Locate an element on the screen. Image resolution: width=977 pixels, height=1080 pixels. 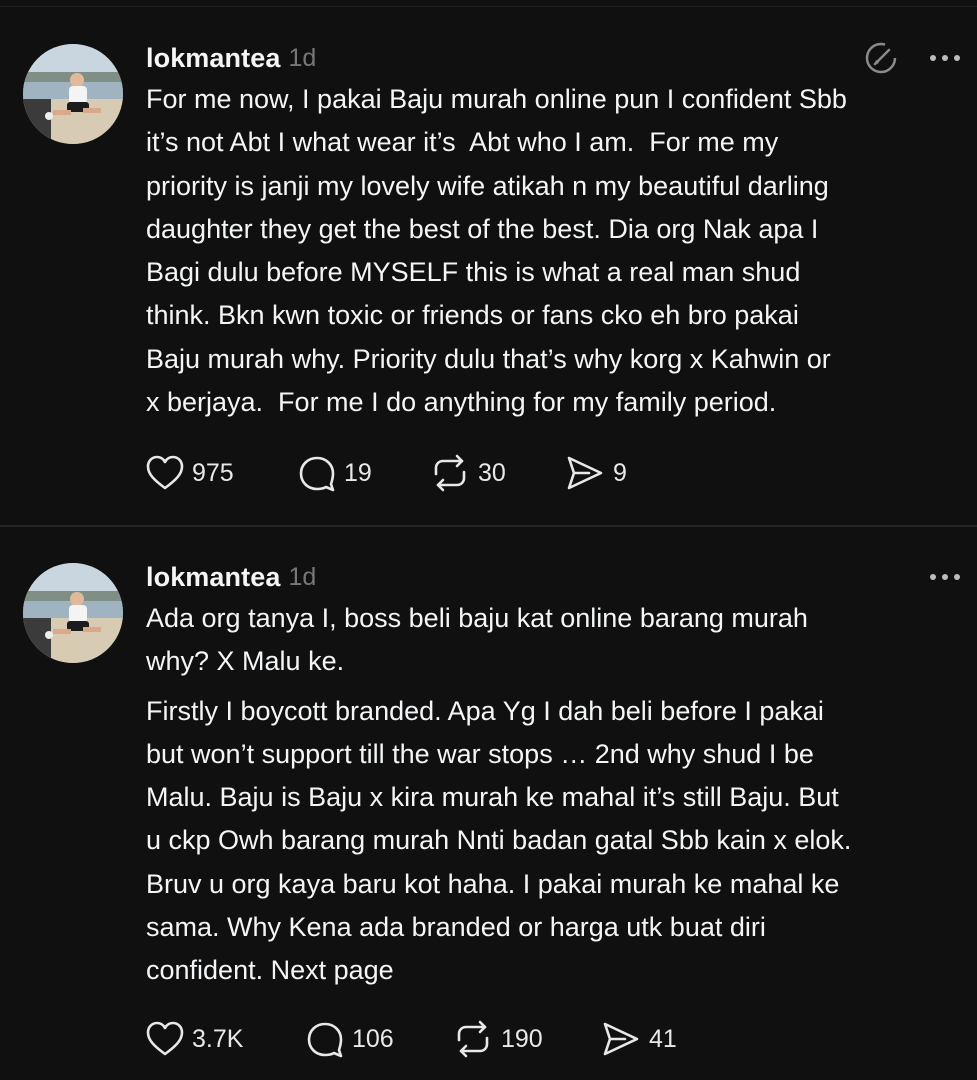
share-button: 9 is located at coordinates (596, 473).